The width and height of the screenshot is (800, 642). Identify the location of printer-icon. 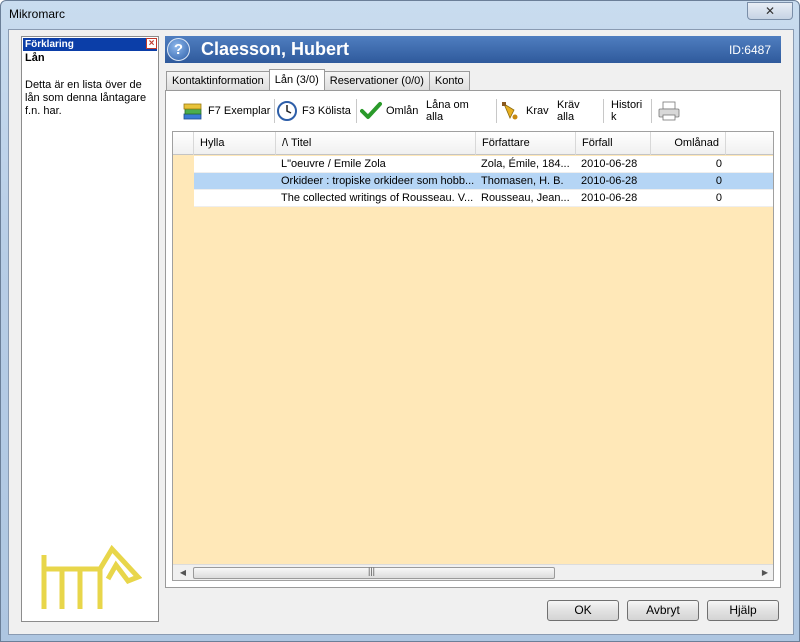
(669, 111).